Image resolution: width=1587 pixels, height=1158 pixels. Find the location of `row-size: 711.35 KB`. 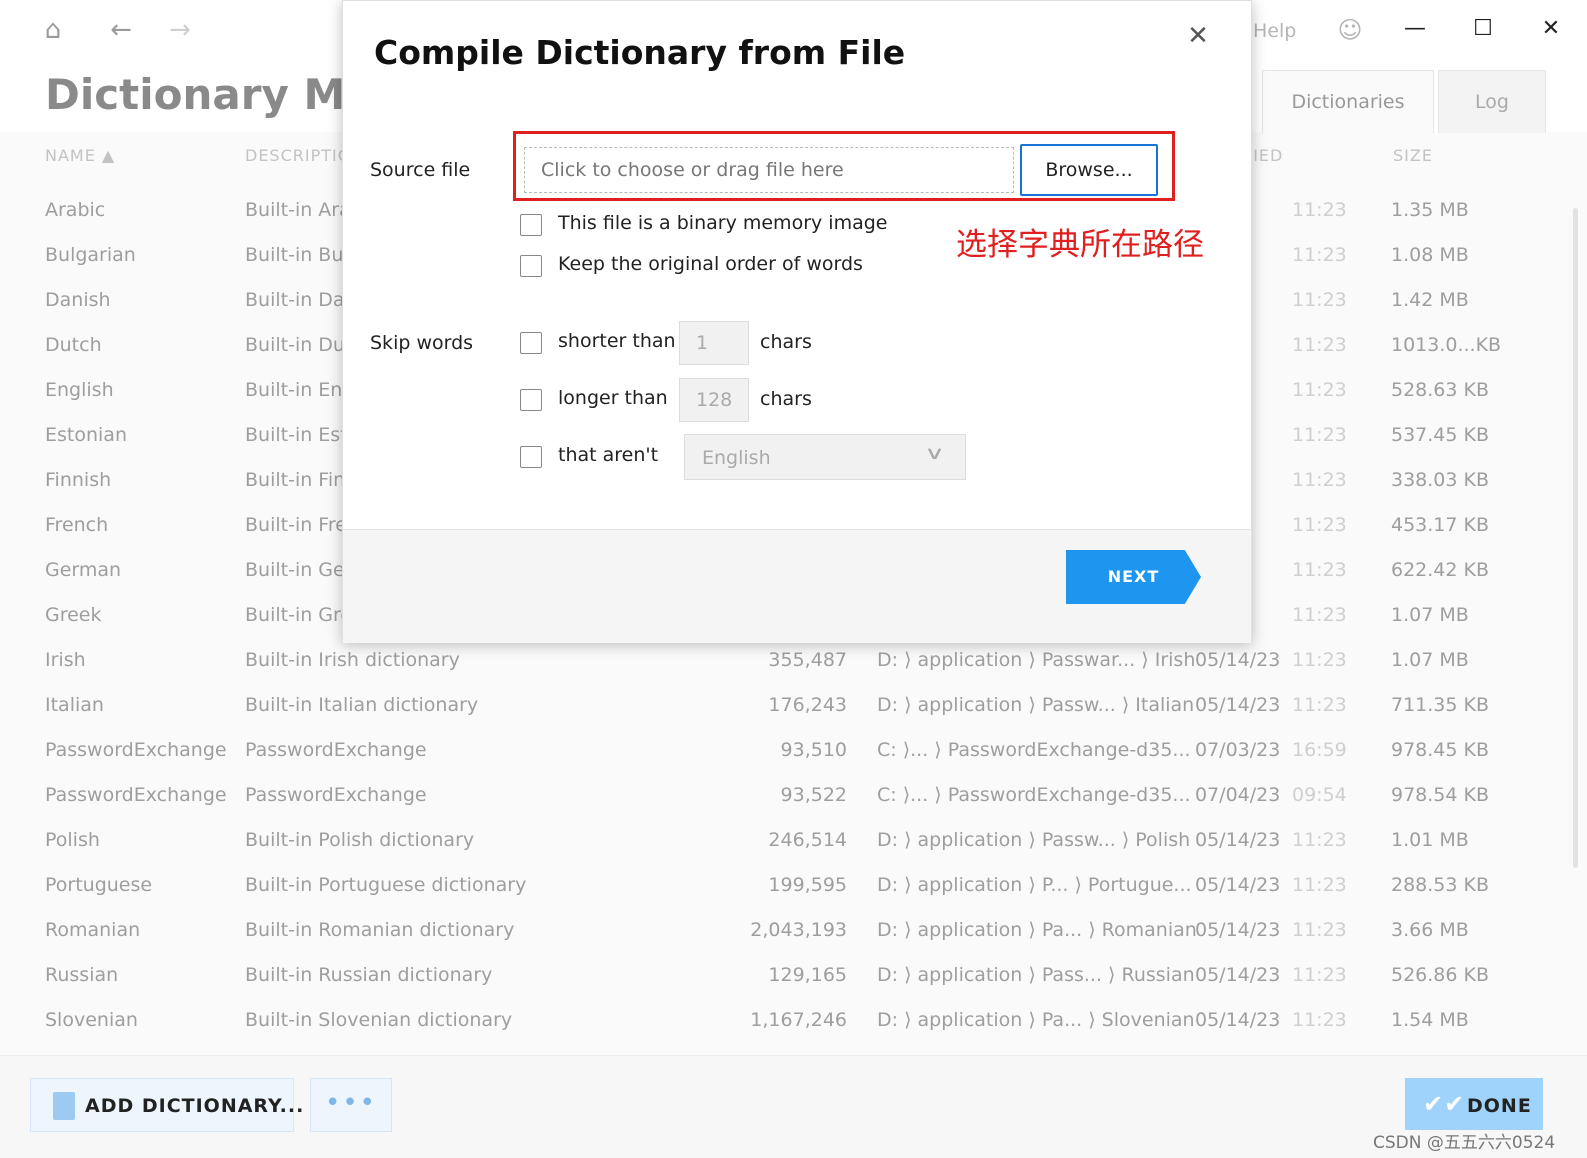

row-size: 711.35 KB is located at coordinates (1440, 705).